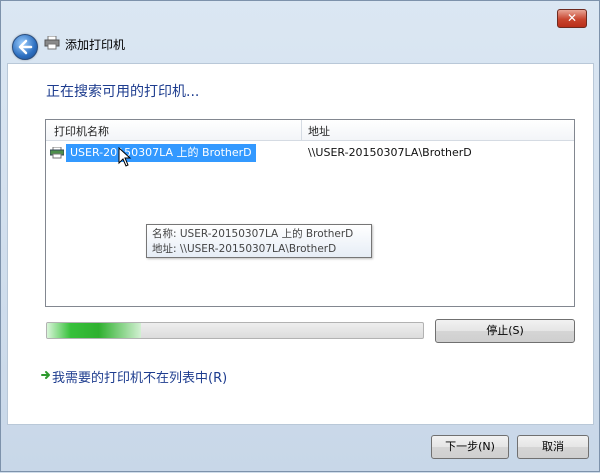  I want to click on green-arrow-icon, so click(45, 375).